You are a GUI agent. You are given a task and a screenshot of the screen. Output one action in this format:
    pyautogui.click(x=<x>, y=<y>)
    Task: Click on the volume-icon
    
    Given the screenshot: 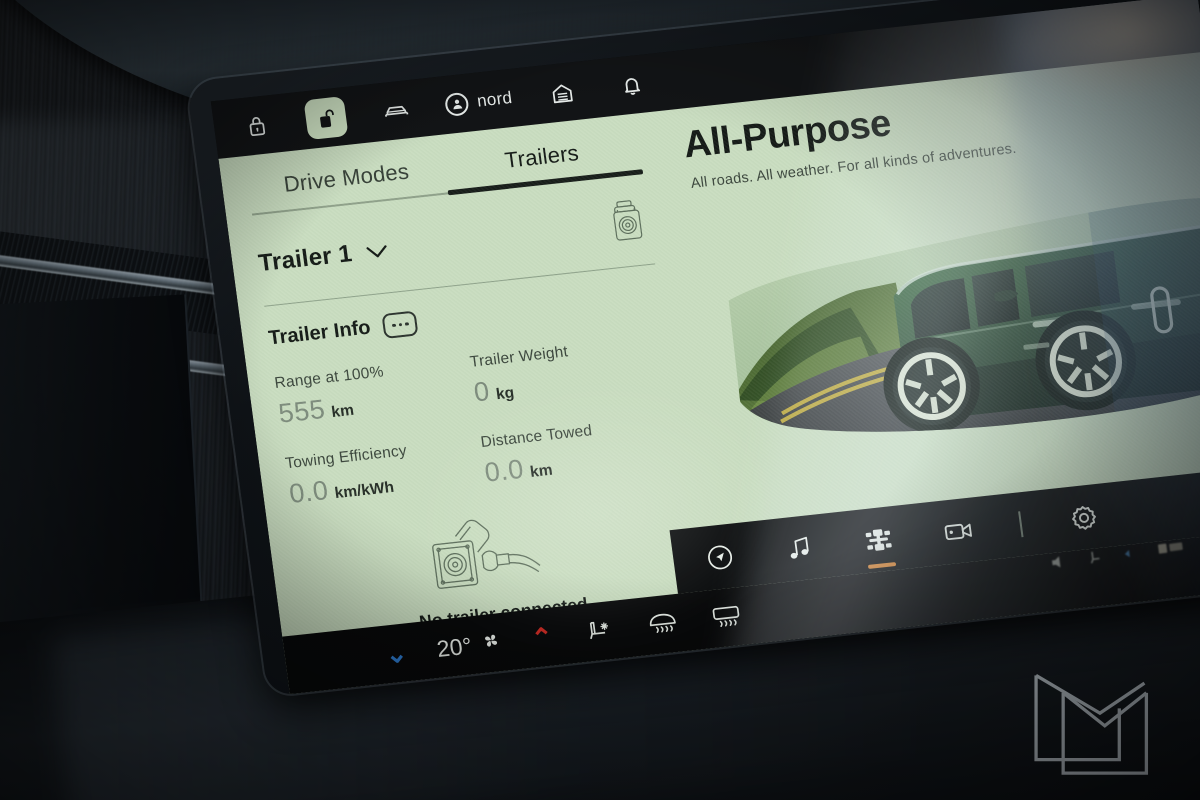 What is the action you would take?
    pyautogui.click(x=1058, y=564)
    